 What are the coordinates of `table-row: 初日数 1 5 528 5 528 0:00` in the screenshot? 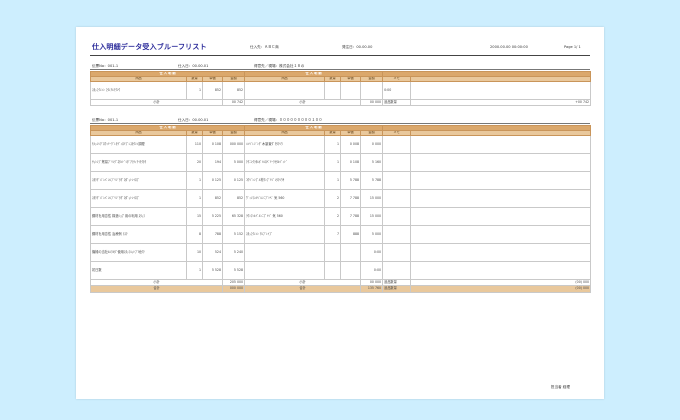 It's located at (341, 270).